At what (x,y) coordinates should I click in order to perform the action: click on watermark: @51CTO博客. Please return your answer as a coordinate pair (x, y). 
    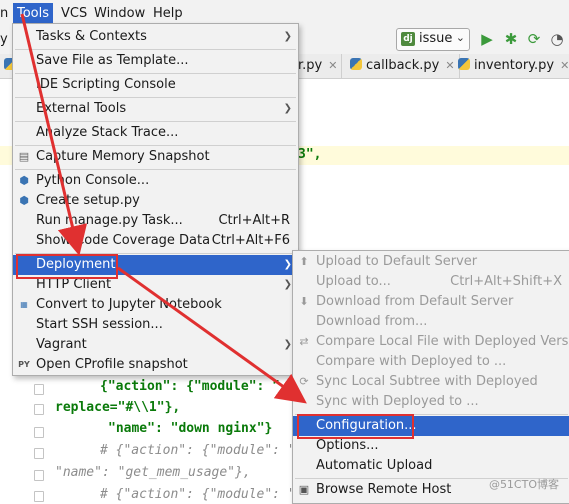
    Looking at the image, I should click on (523, 484).